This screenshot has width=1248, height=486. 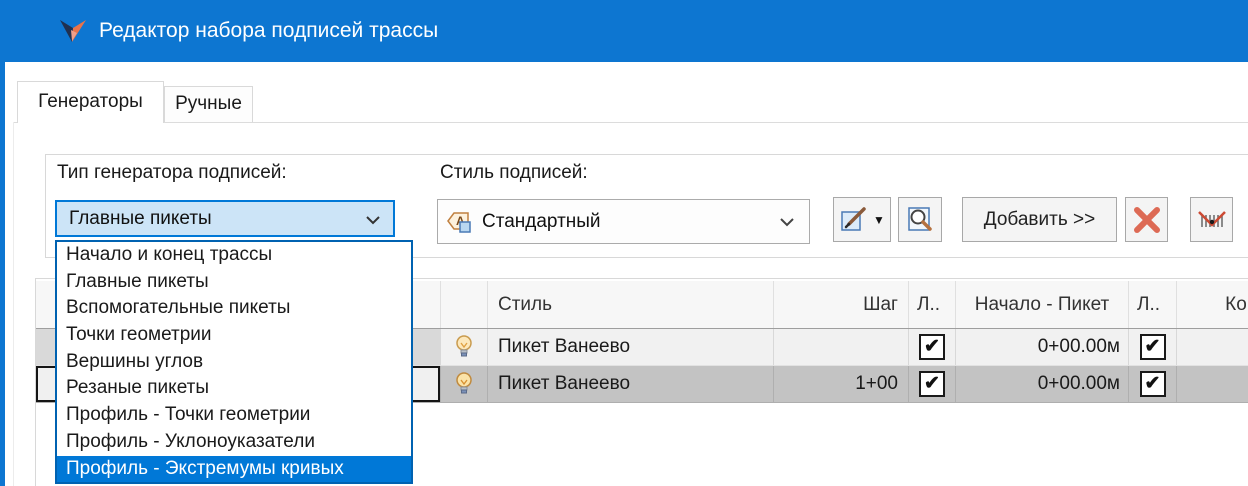 What do you see at coordinates (840, 304) in the screenshot?
I see `header-step: Шаг` at bounding box center [840, 304].